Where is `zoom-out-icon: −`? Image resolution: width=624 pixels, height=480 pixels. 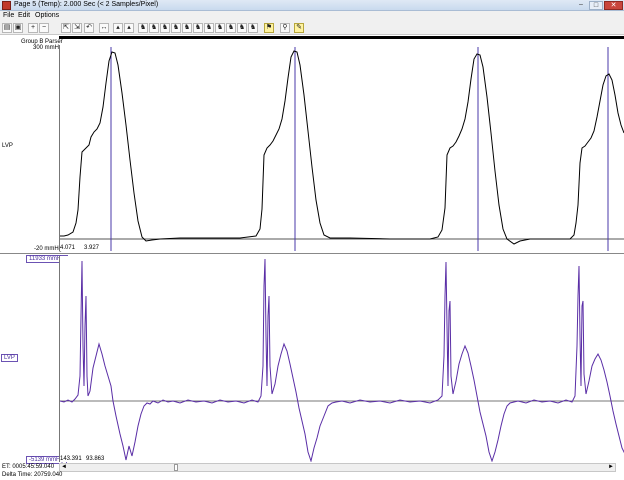 zoom-out-icon: − is located at coordinates (44, 28).